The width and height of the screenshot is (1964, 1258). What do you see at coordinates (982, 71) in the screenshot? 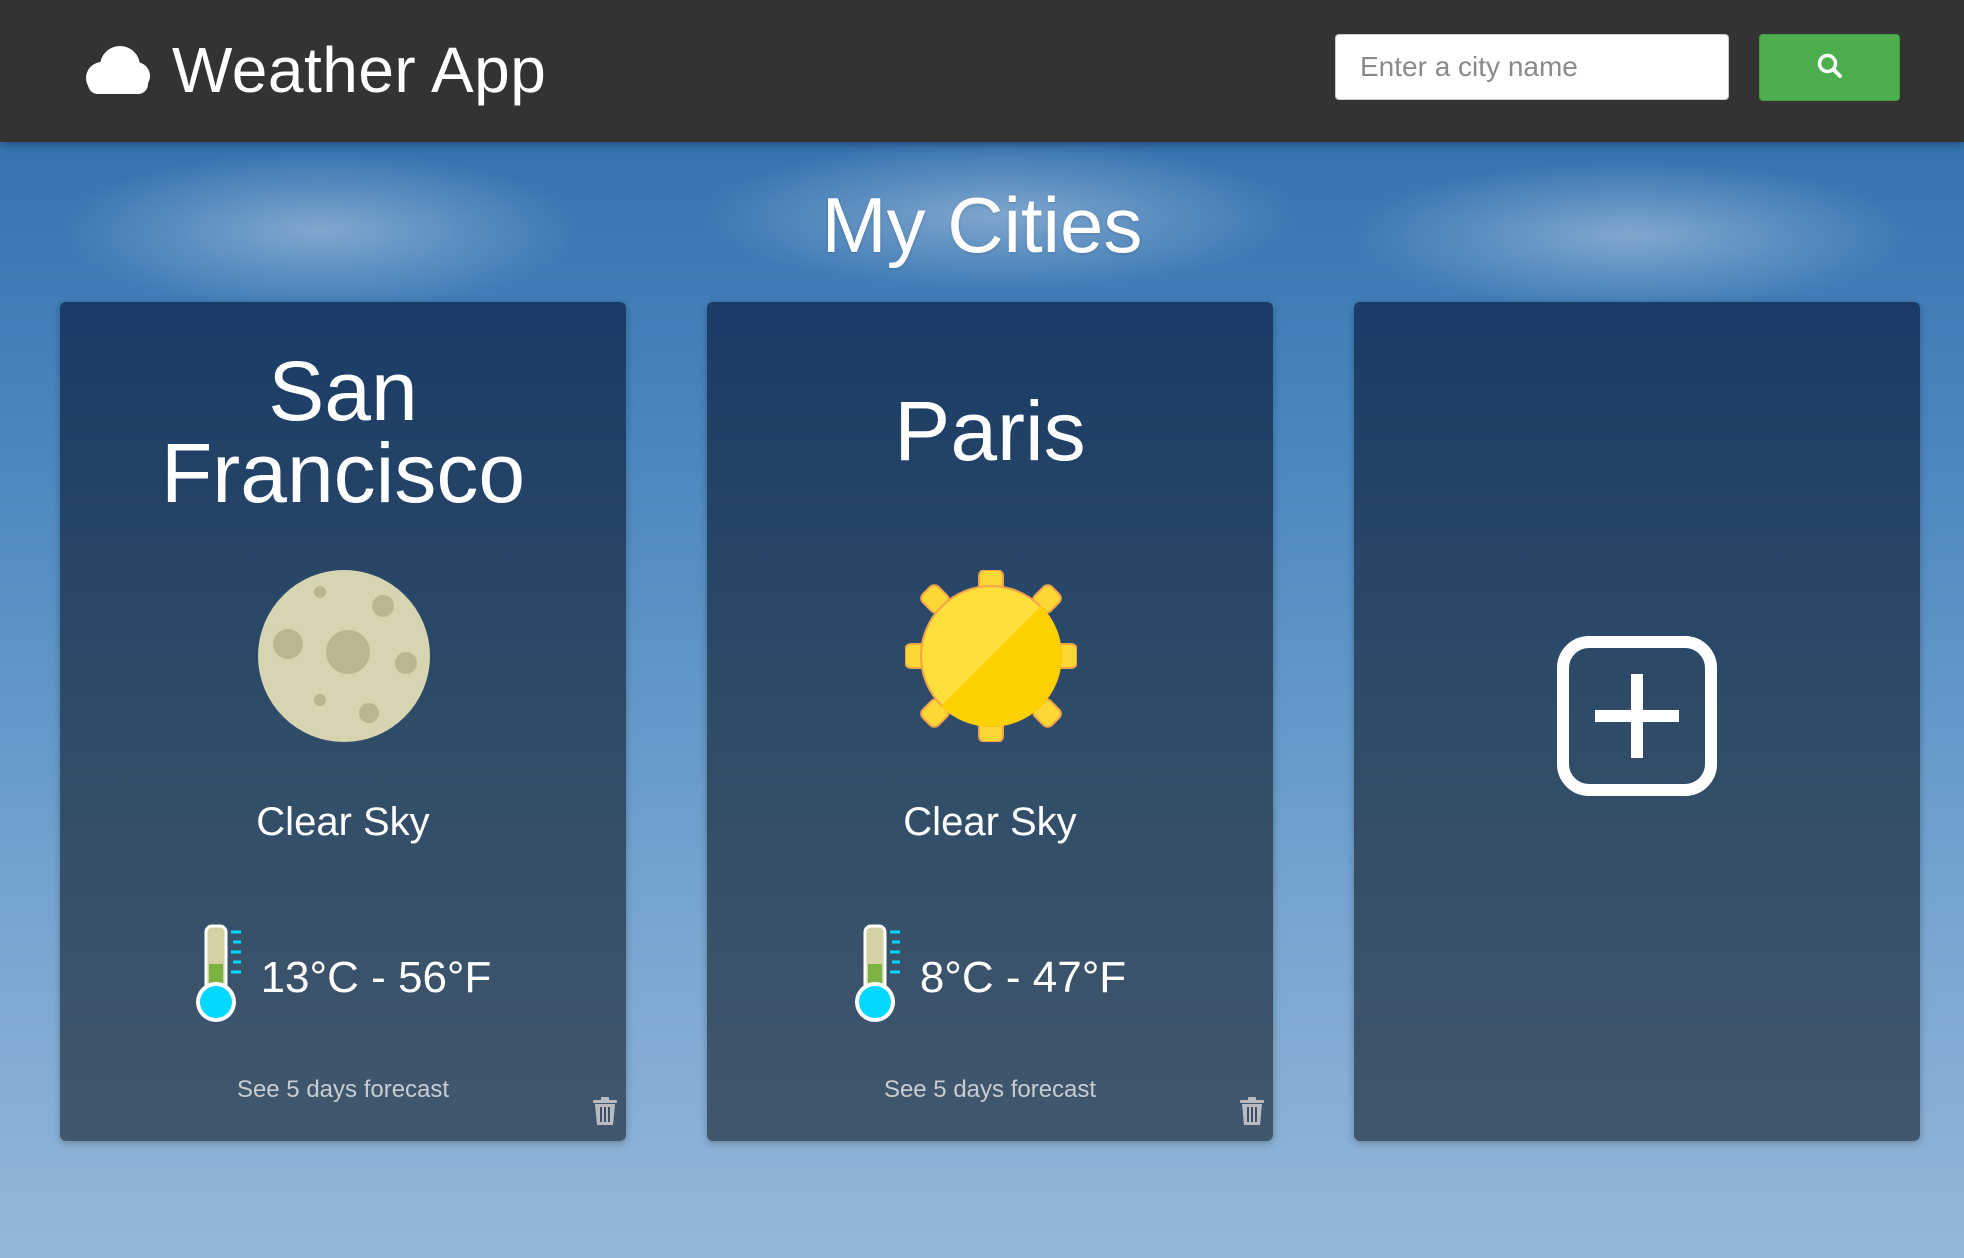
I see `app-header: Weather App` at bounding box center [982, 71].